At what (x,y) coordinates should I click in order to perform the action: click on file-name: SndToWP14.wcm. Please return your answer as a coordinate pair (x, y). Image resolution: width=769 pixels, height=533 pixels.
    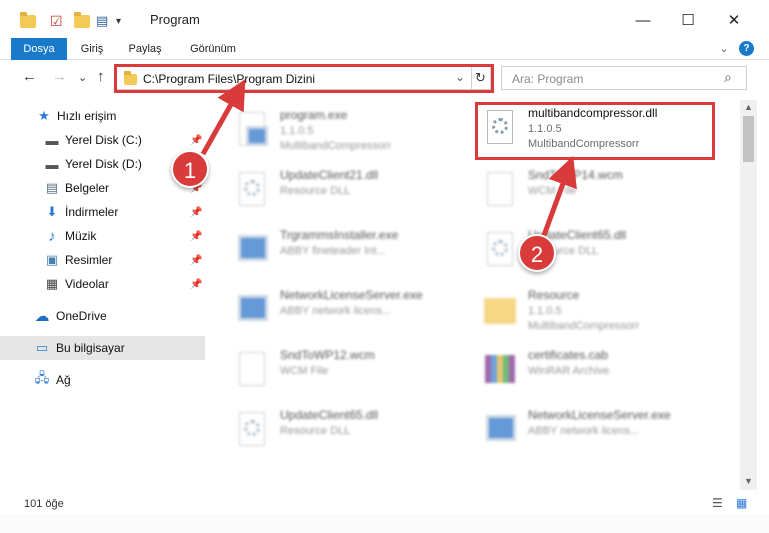
    Looking at the image, I should click on (575, 175).